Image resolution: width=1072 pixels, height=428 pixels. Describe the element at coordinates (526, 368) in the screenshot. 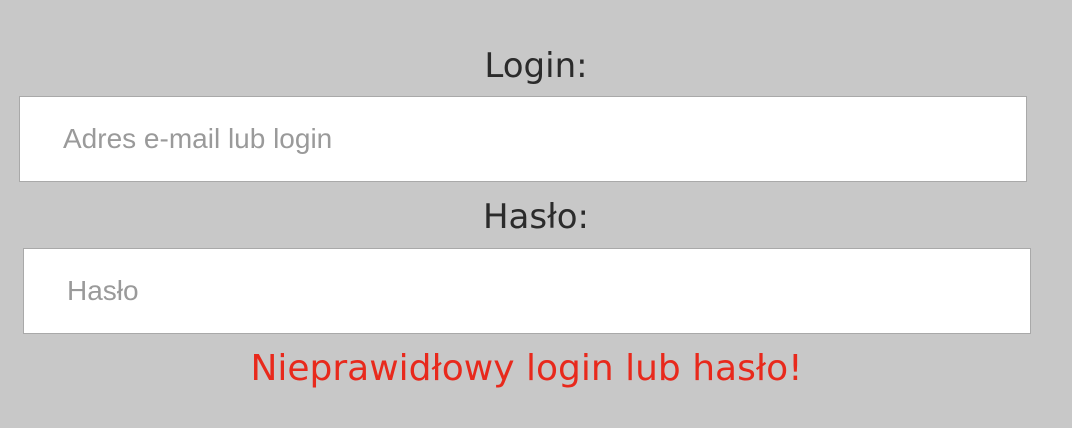

I see `error-message: Nieprawidłowy login lub hasło!` at that location.